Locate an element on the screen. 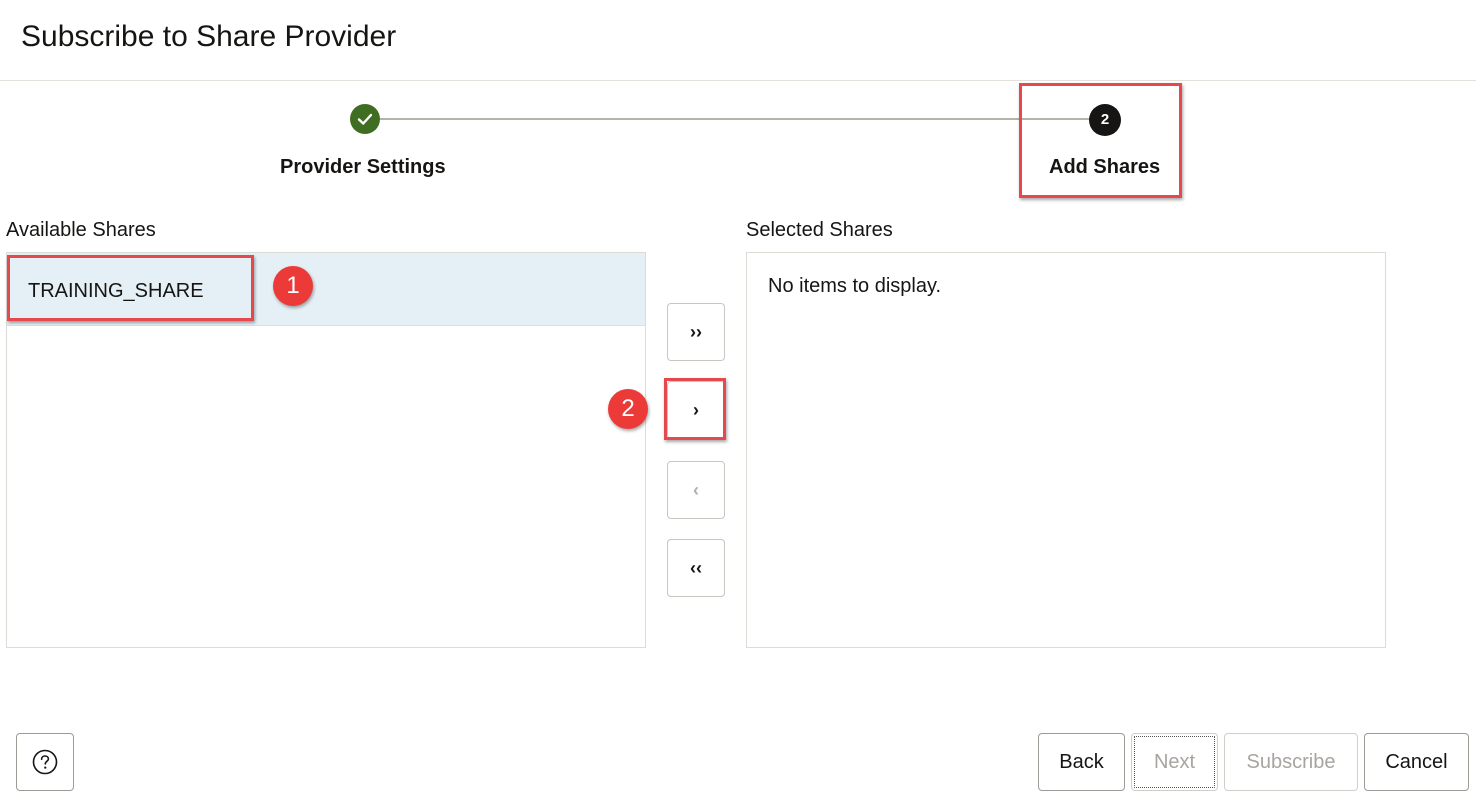 The height and width of the screenshot is (804, 1476). back-button: Back is located at coordinates (1081, 762).